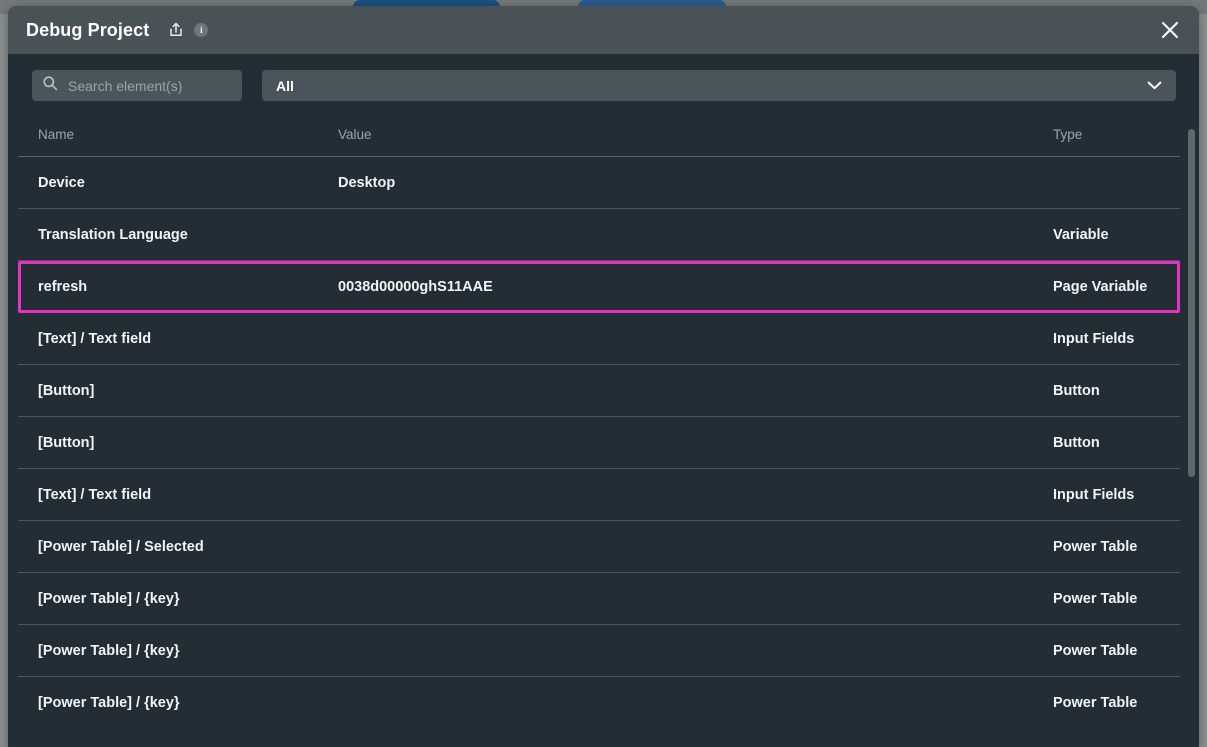 The height and width of the screenshot is (747, 1207). What do you see at coordinates (285, 85) in the screenshot?
I see `type-filter-value: All` at bounding box center [285, 85].